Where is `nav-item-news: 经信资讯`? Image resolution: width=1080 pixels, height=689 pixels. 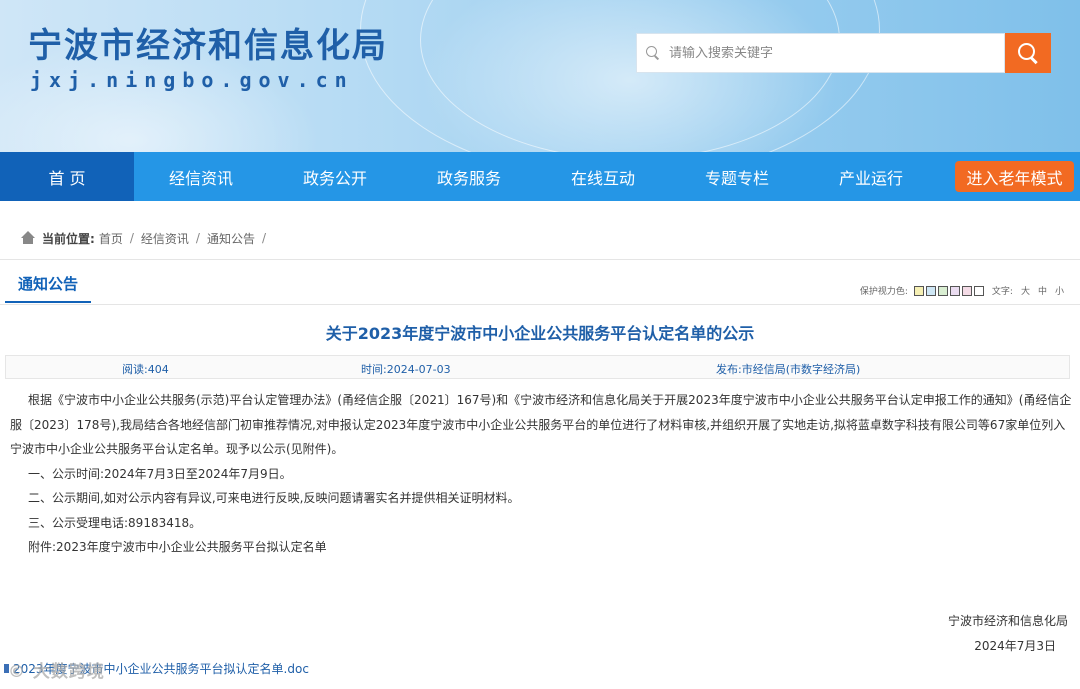 nav-item-news: 经信资讯 is located at coordinates (201, 176).